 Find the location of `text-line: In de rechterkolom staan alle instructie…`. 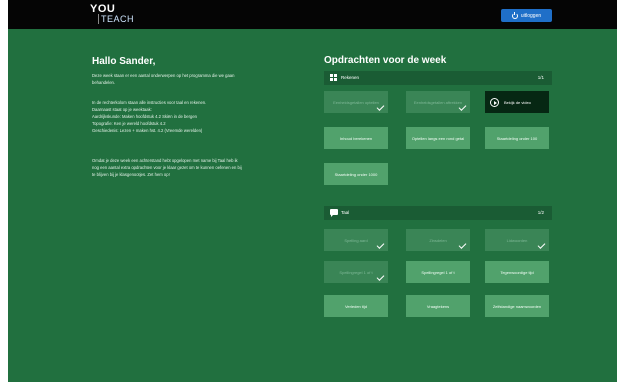

text-line: In de rechterkolom staan alle instructie… is located at coordinates (149, 102).